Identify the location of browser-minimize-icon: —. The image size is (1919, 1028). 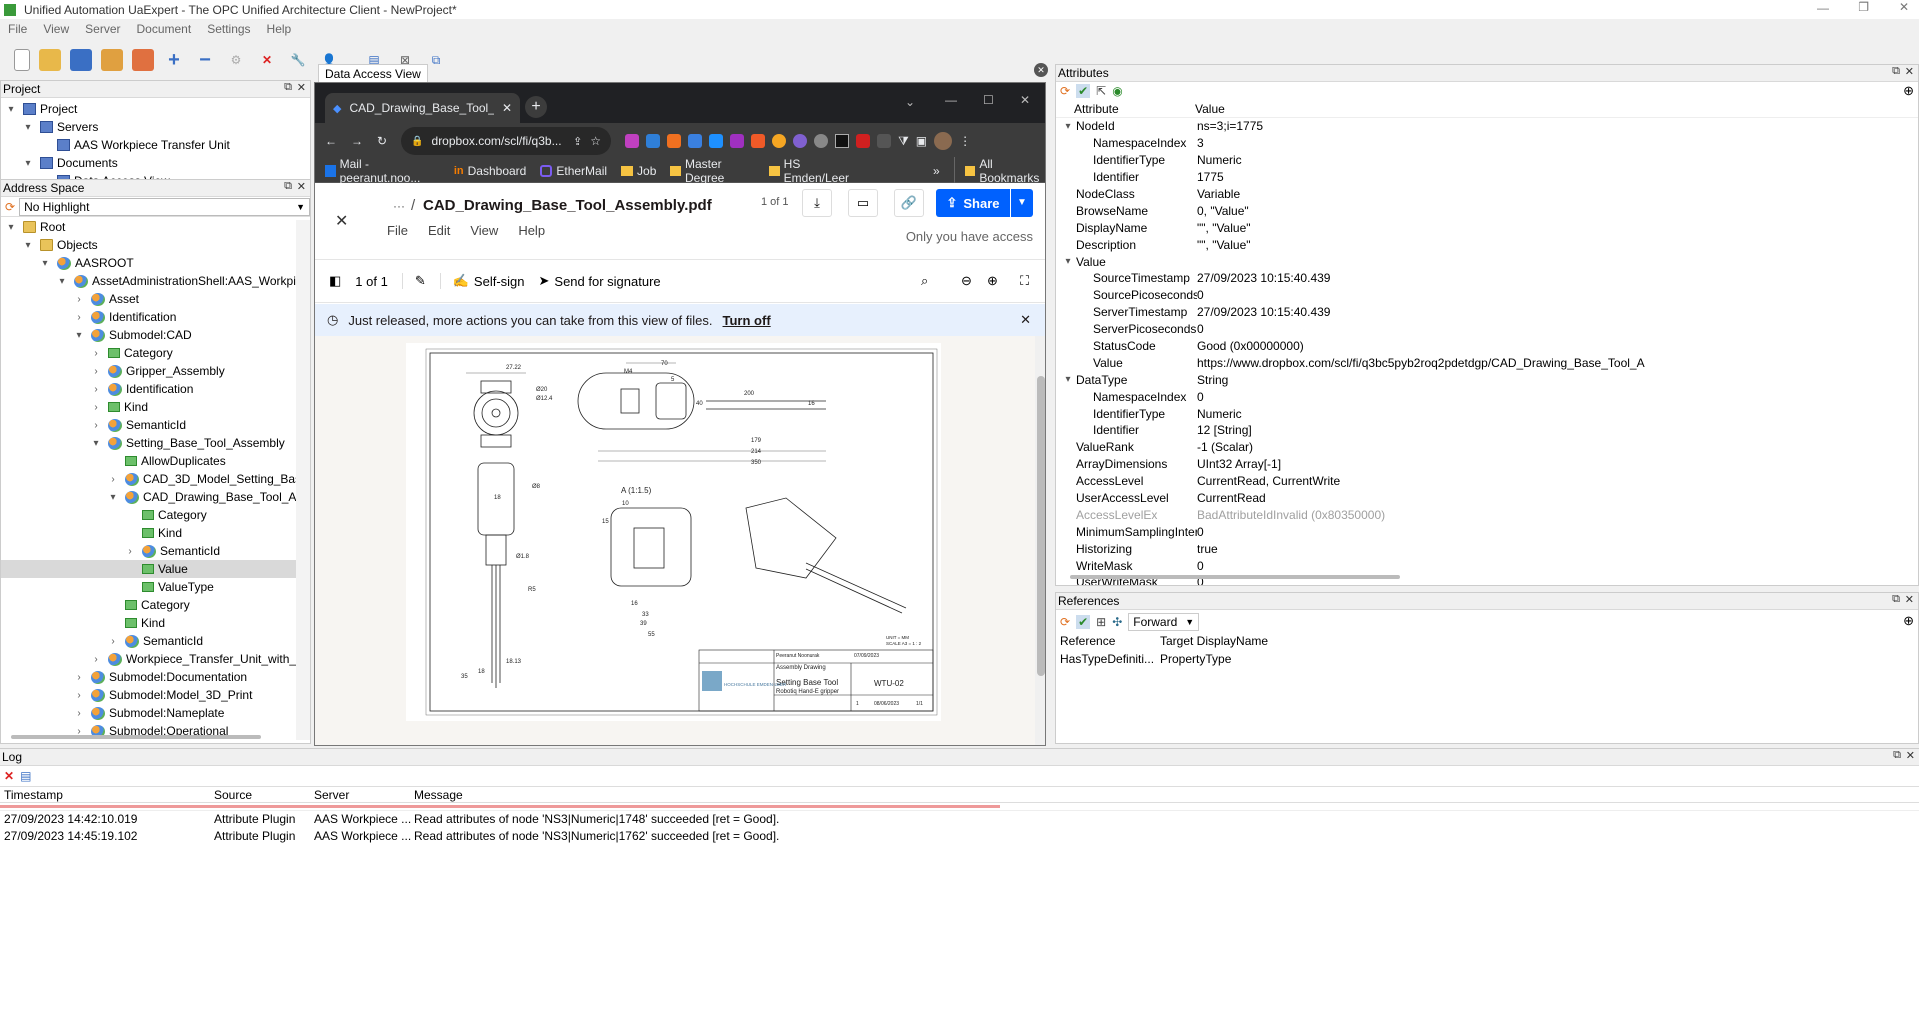
(951, 100).